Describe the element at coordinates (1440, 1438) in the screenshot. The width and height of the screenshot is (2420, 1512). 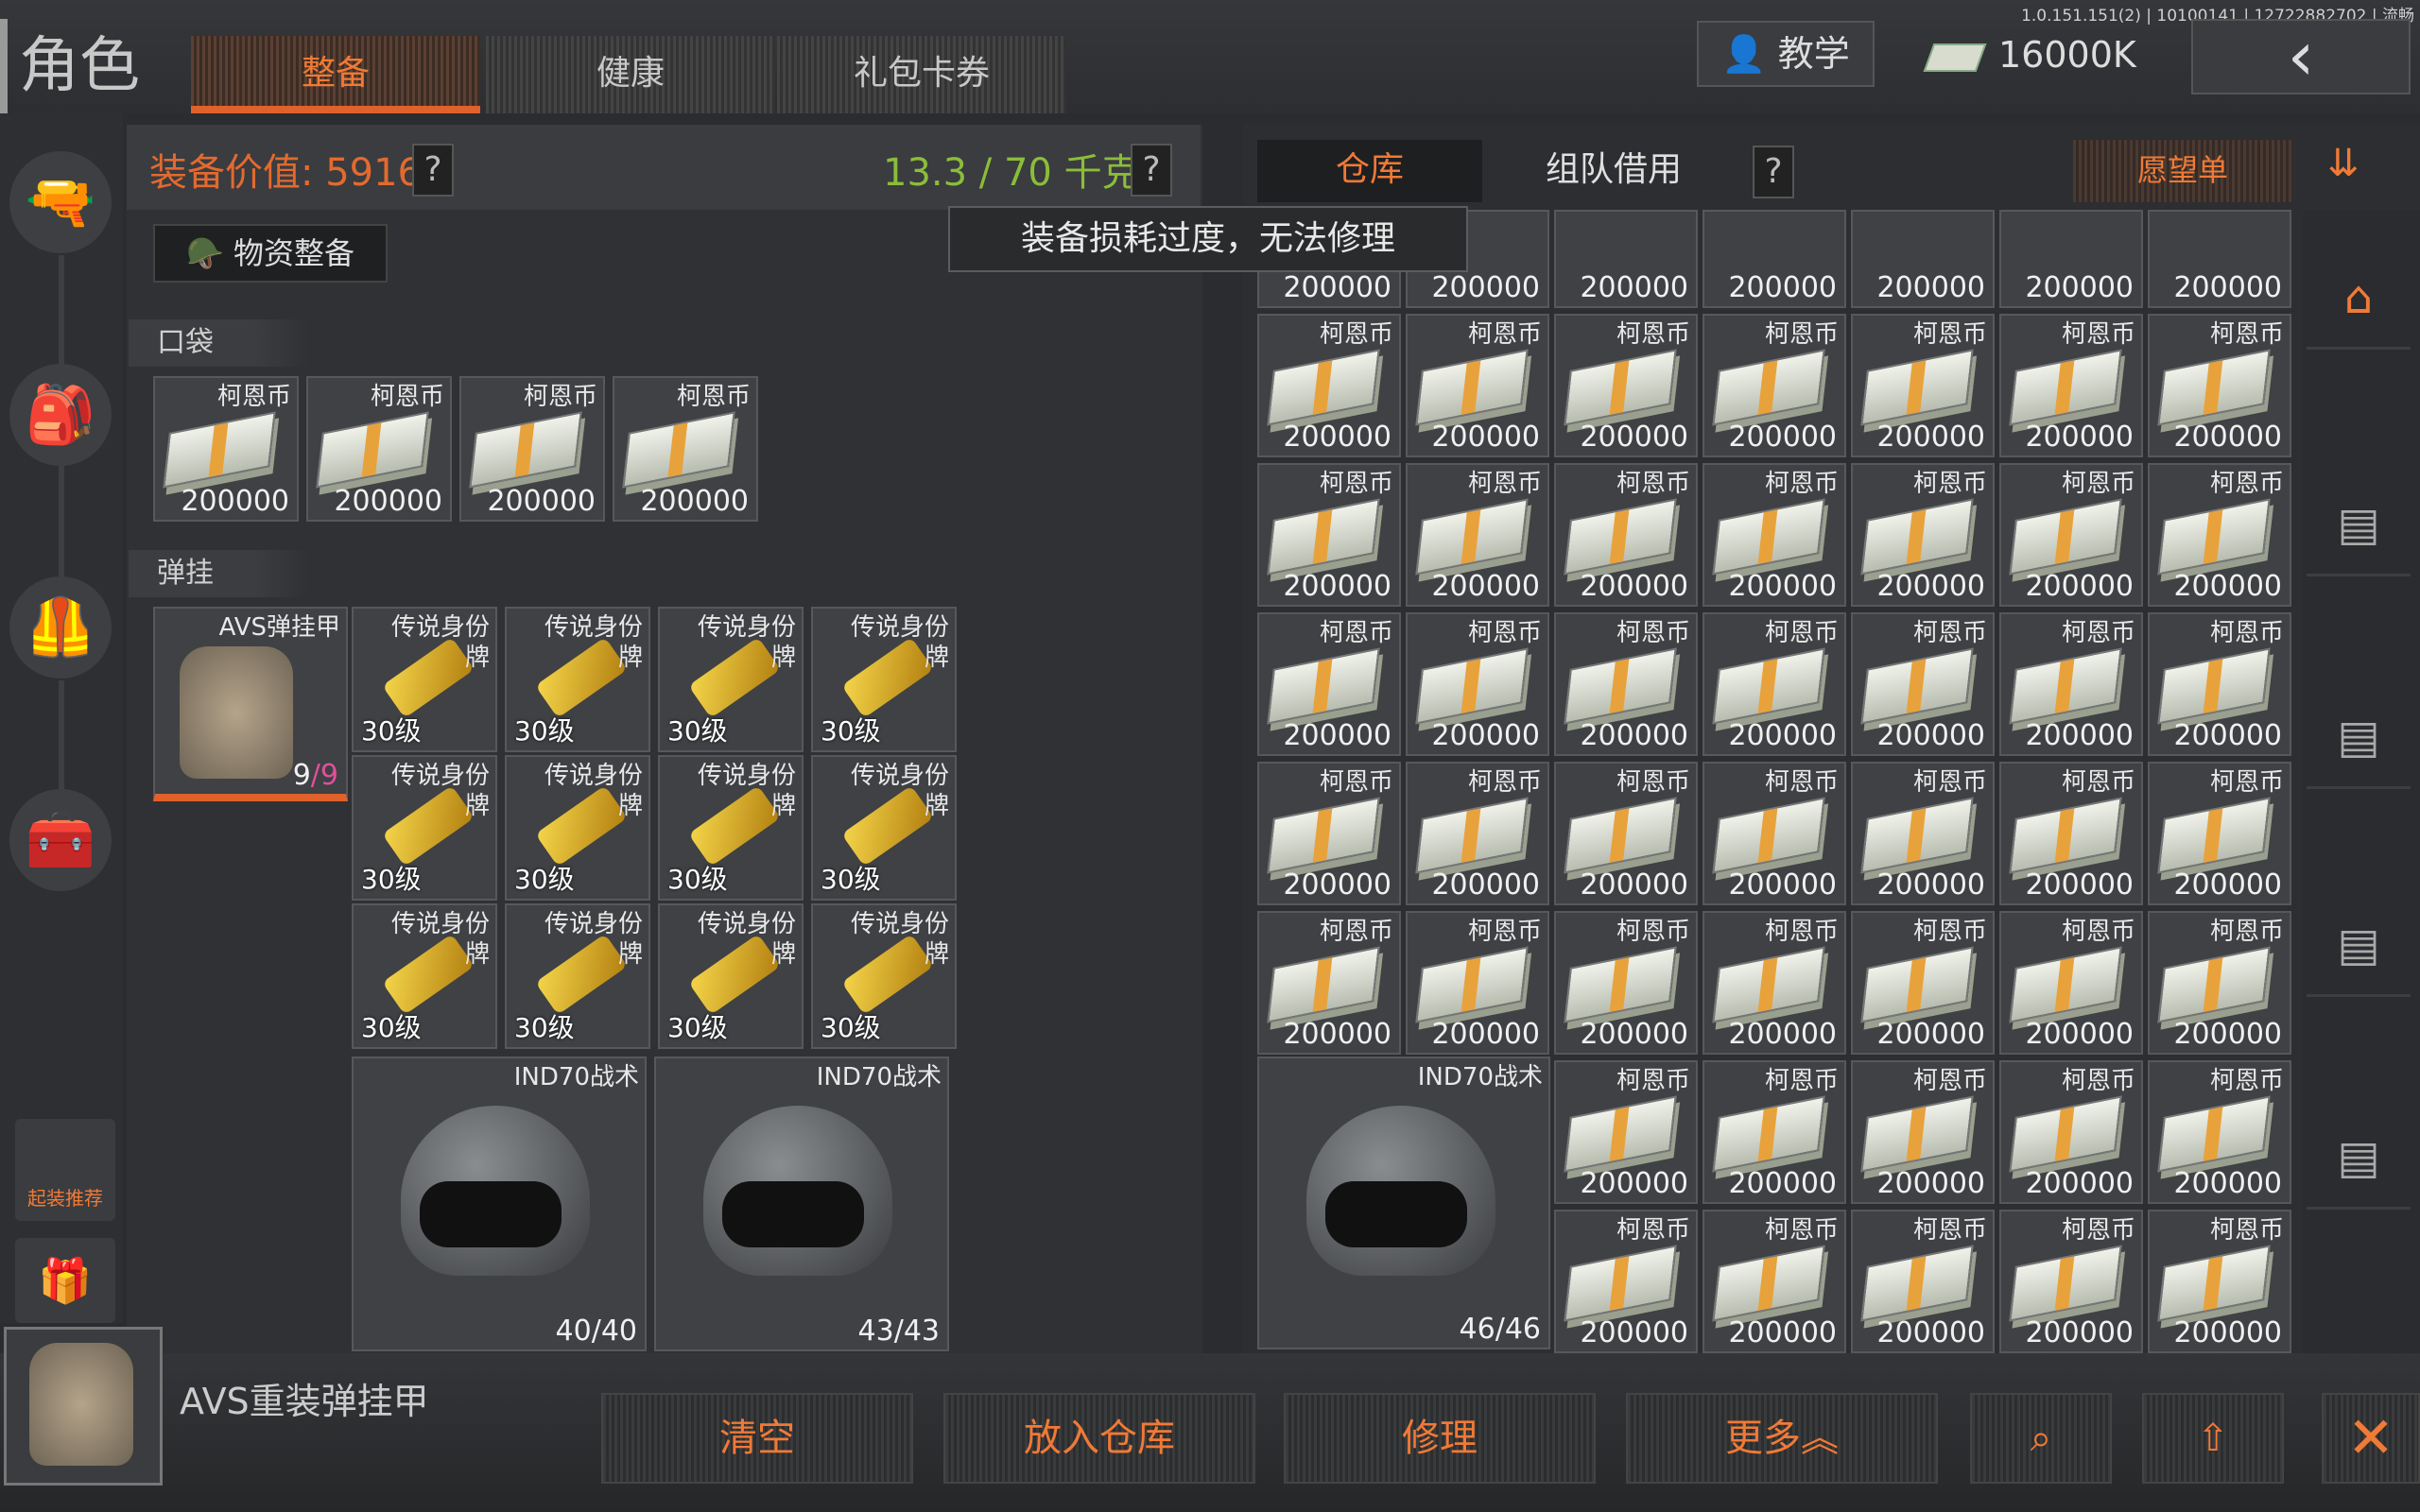
I see `repair-button: 修理` at that location.